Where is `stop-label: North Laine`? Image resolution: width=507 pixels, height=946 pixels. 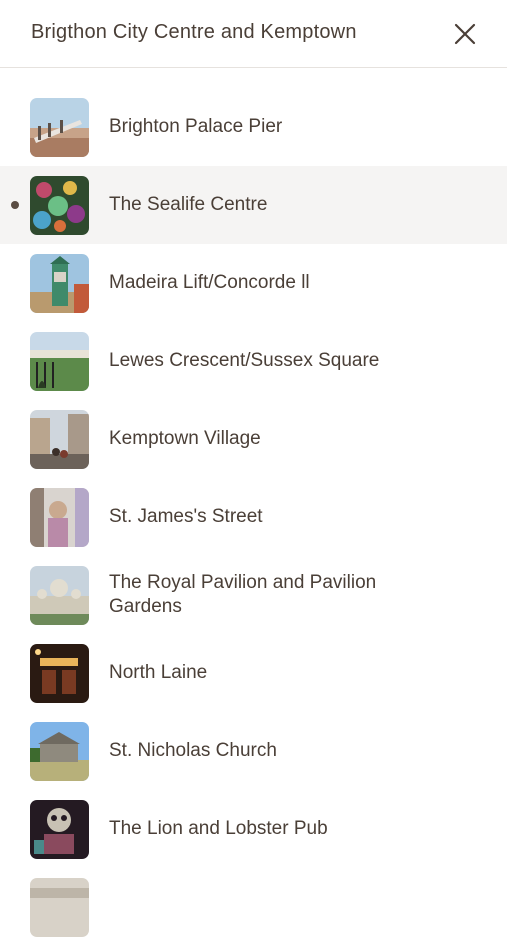
stop-label: North Laine is located at coordinates (158, 672).